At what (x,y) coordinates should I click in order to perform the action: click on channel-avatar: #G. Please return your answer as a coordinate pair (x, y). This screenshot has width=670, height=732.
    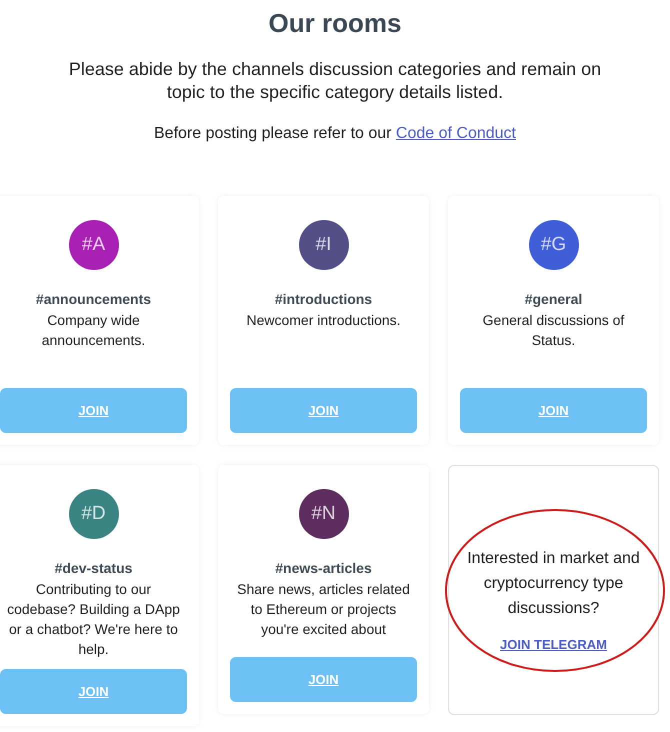
    Looking at the image, I should click on (553, 245).